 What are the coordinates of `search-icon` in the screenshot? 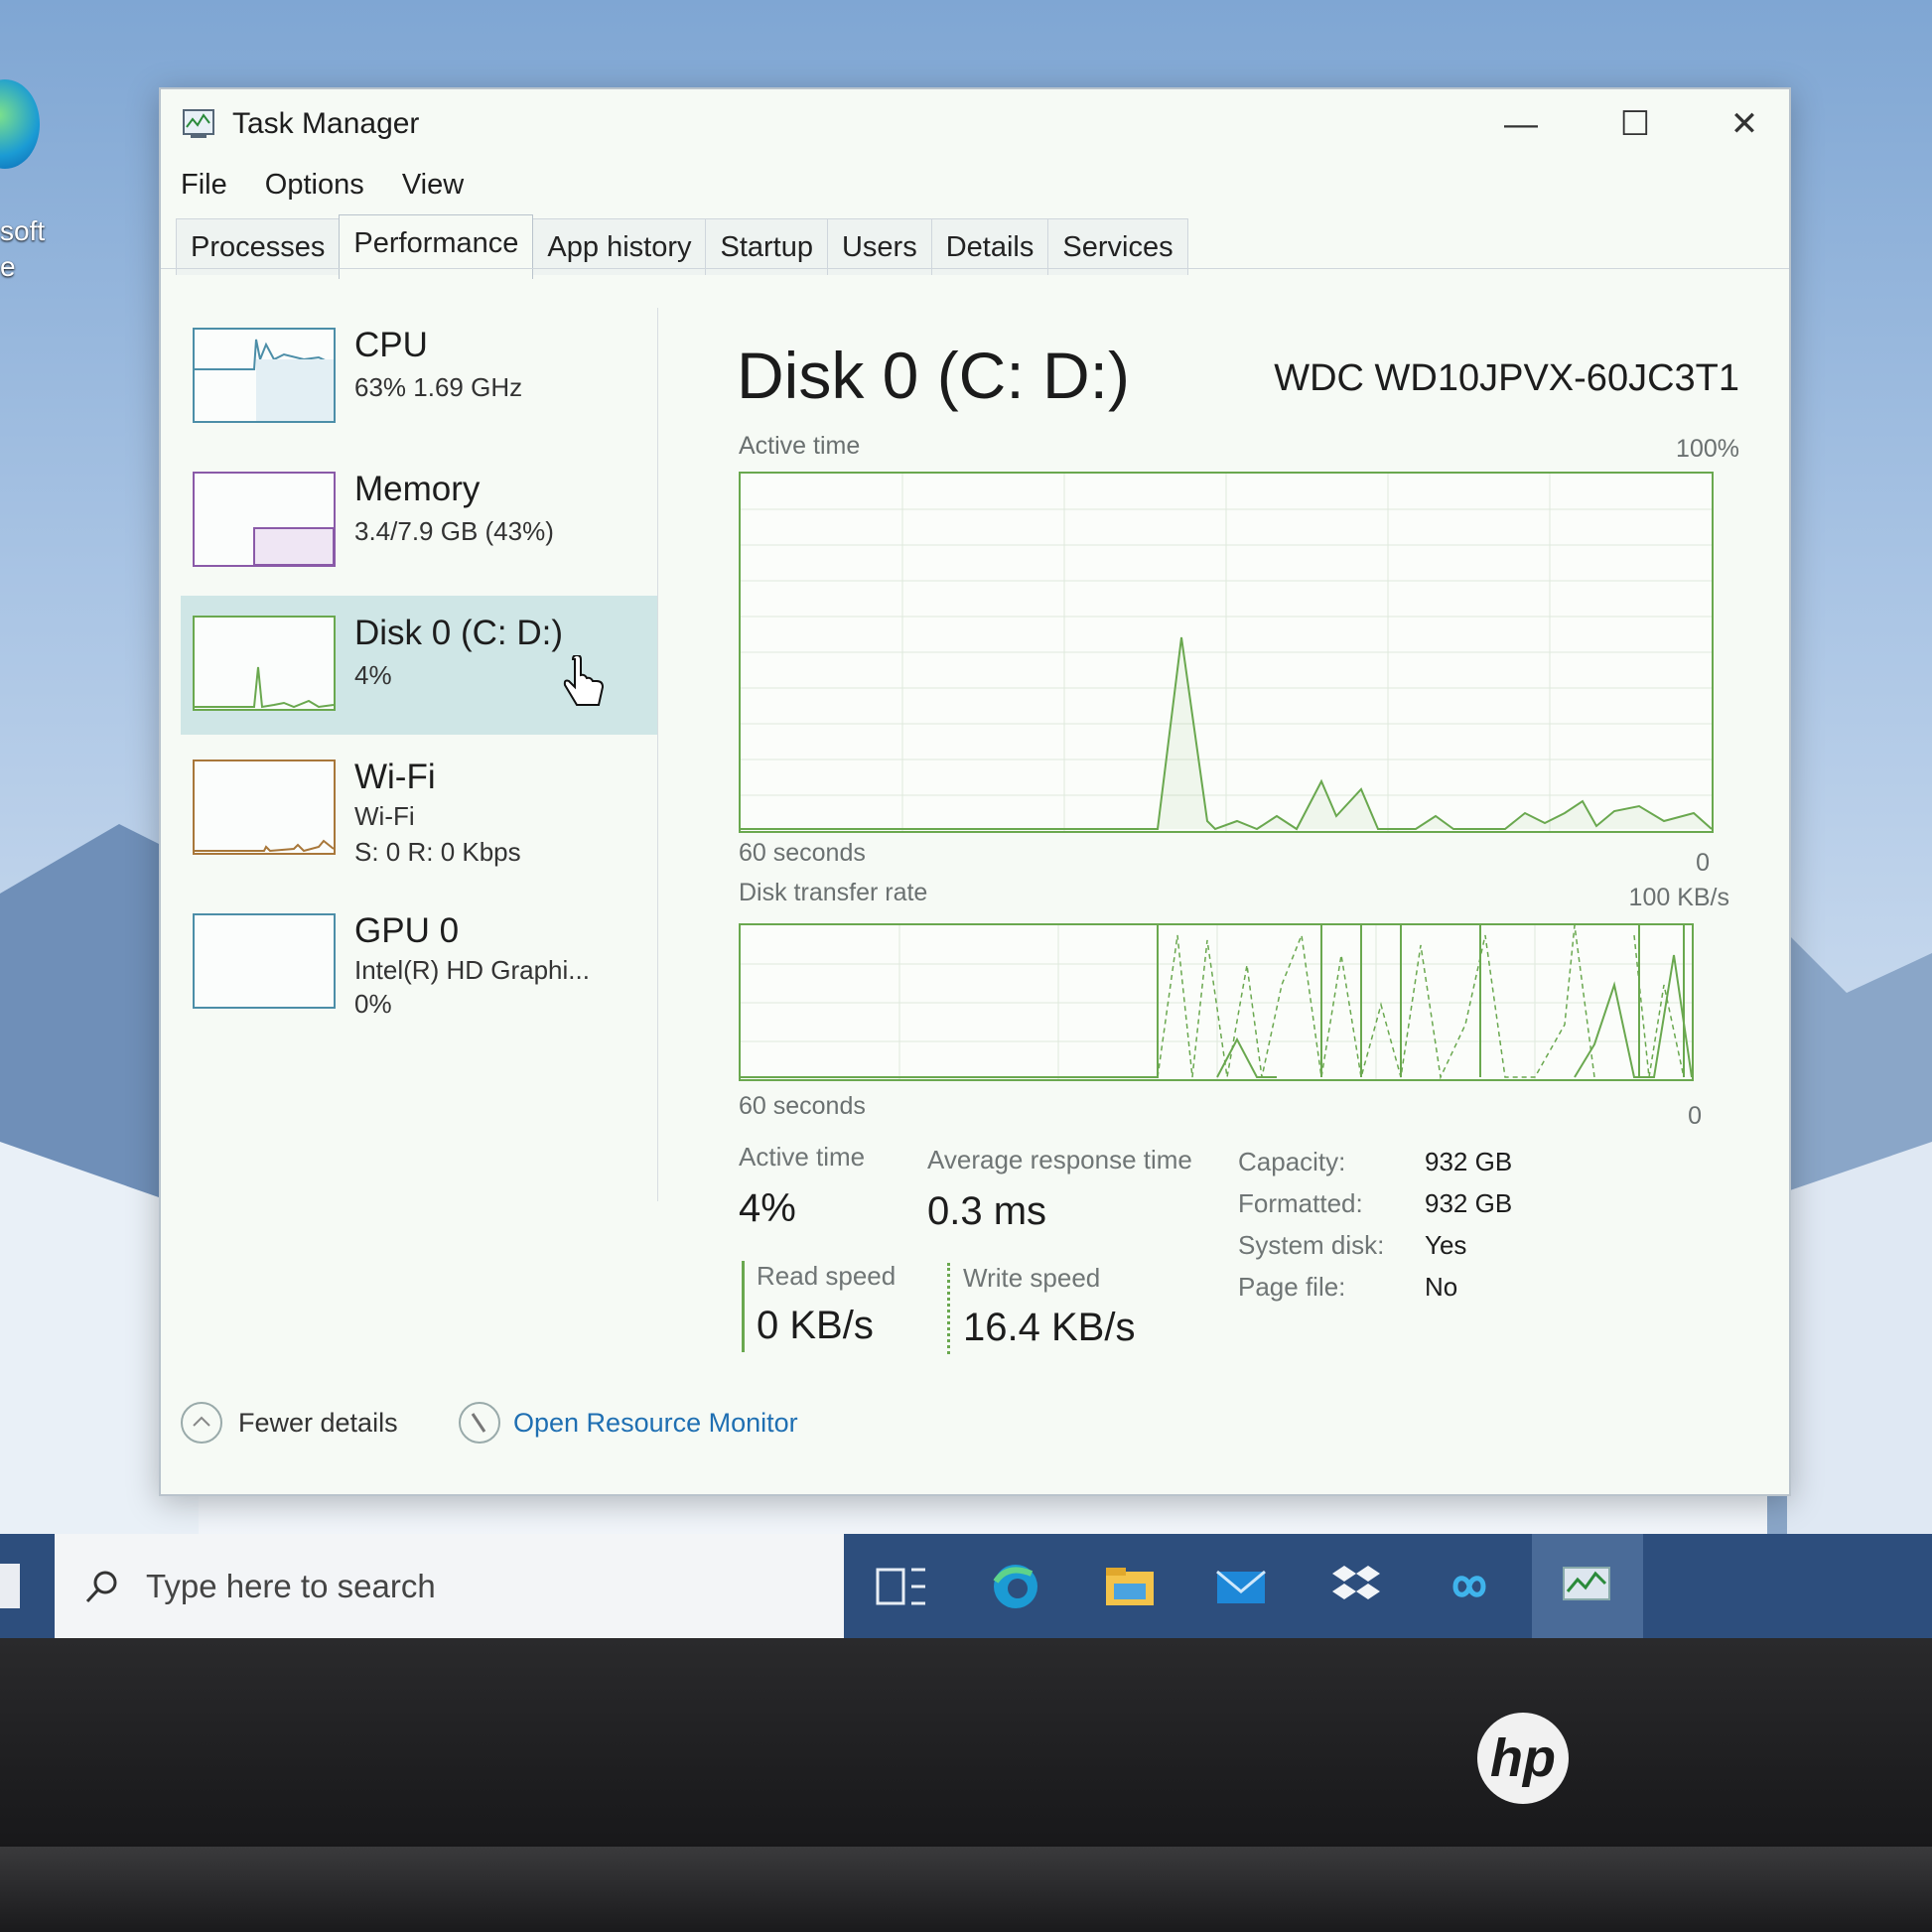 It's located at (101, 1587).